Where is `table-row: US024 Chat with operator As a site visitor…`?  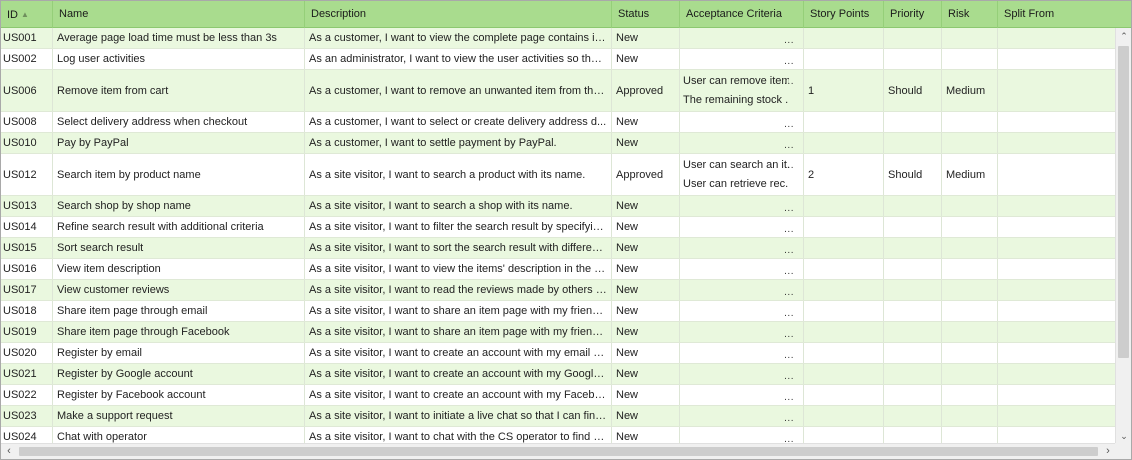
table-row: US024 Chat with operator As a site visitor… is located at coordinates (558, 435).